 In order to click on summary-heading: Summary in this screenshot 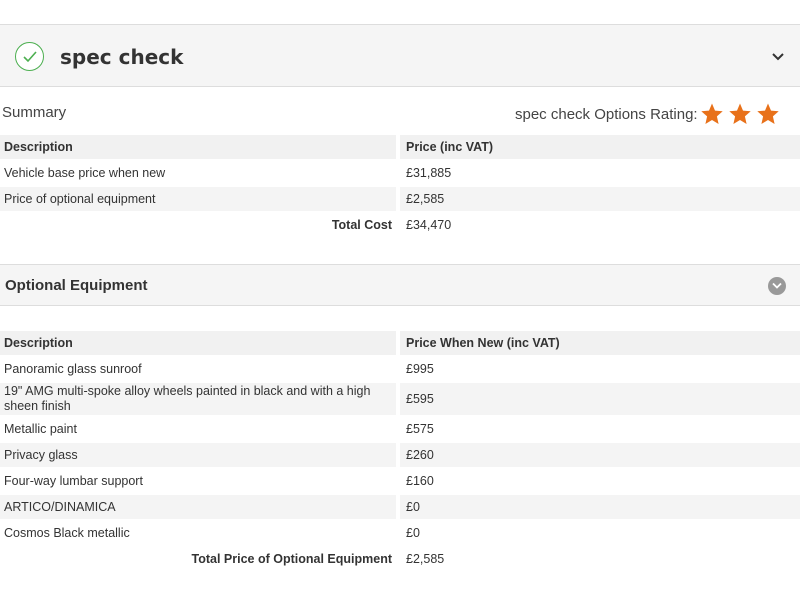, I will do `click(34, 112)`.